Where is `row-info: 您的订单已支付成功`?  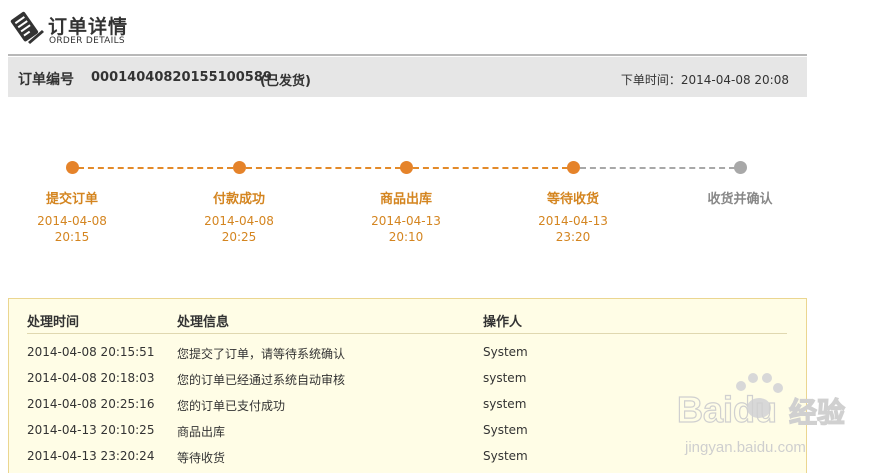
row-info: 您的订单已支付成功 is located at coordinates (231, 406).